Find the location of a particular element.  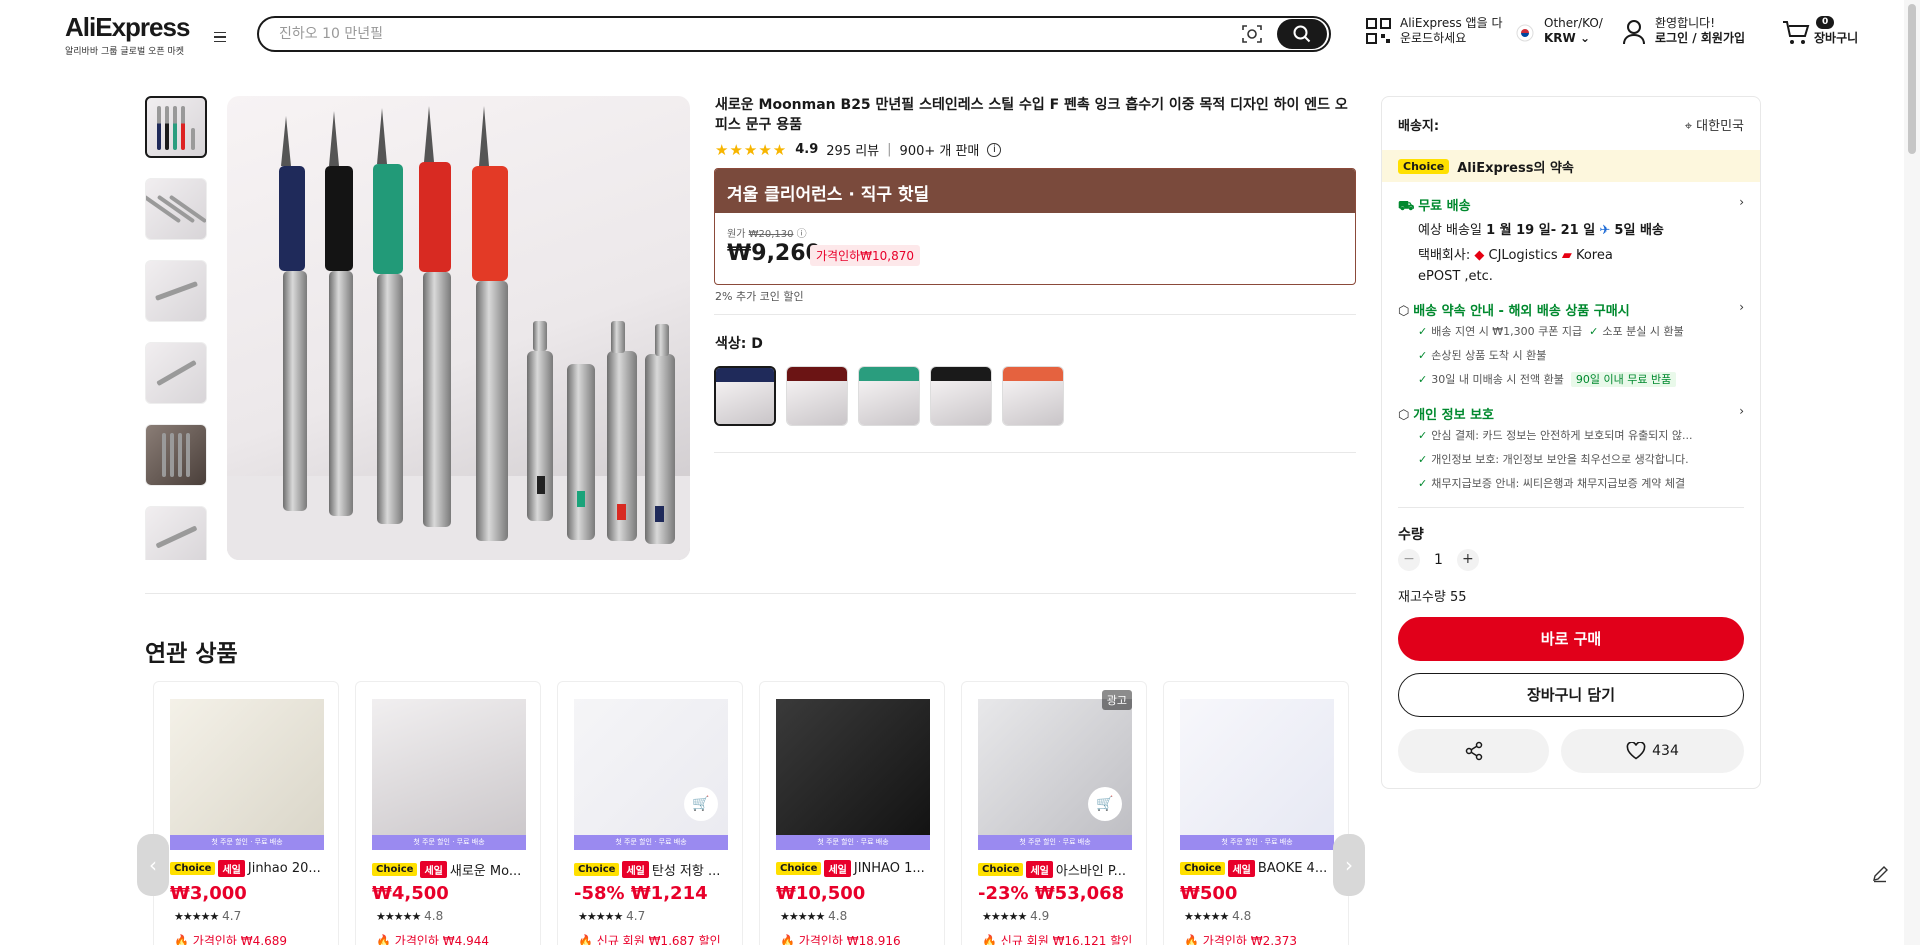

search-icon is located at coordinates (1302, 34).